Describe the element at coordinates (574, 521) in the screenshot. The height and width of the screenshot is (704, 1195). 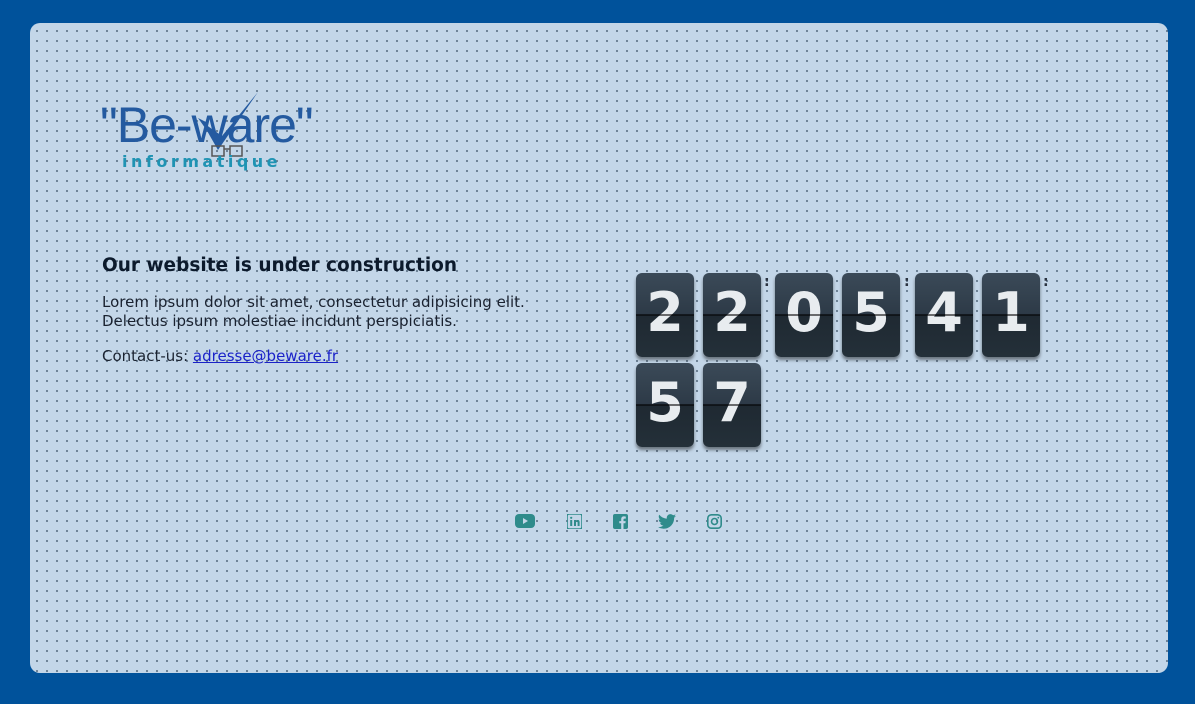
I see `linkedin-icon` at that location.